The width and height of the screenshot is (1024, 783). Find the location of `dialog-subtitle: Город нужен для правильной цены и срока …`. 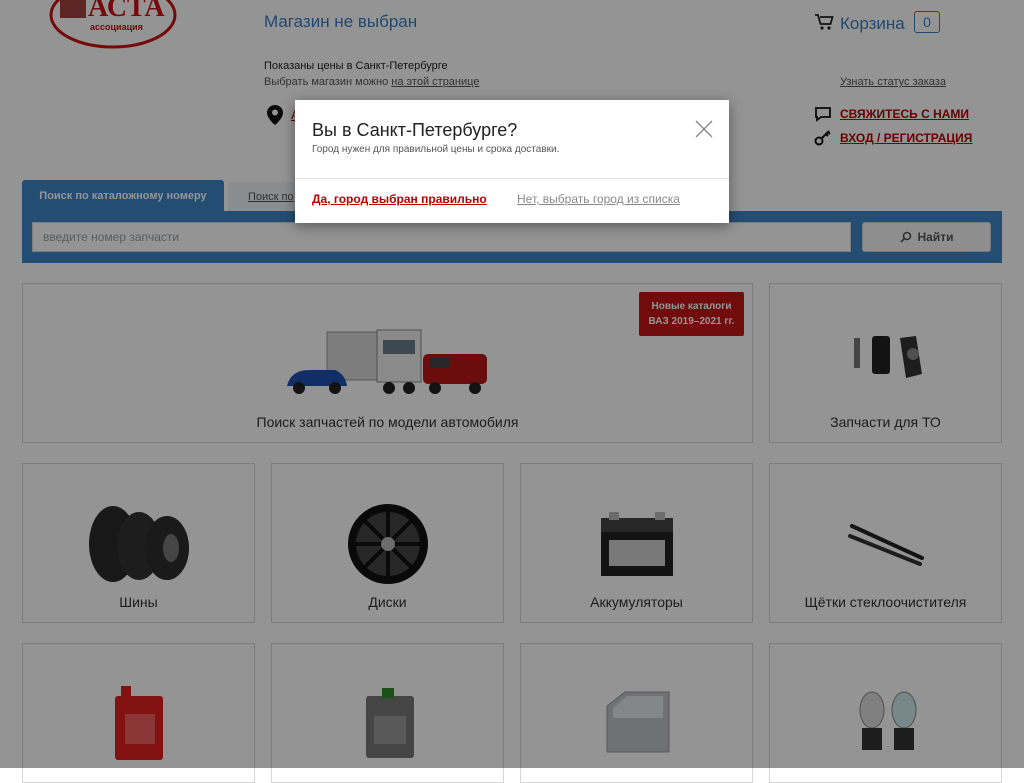

dialog-subtitle: Город нужен для правильной цены и срока … is located at coordinates (436, 149).